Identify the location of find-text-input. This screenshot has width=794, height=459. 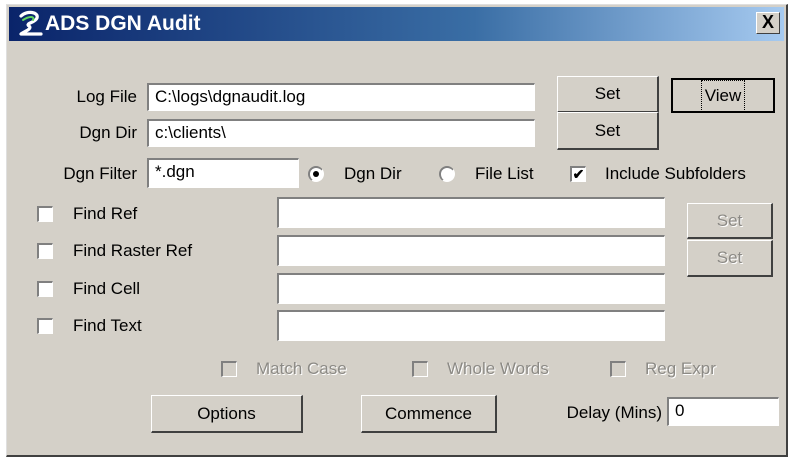
(471, 325).